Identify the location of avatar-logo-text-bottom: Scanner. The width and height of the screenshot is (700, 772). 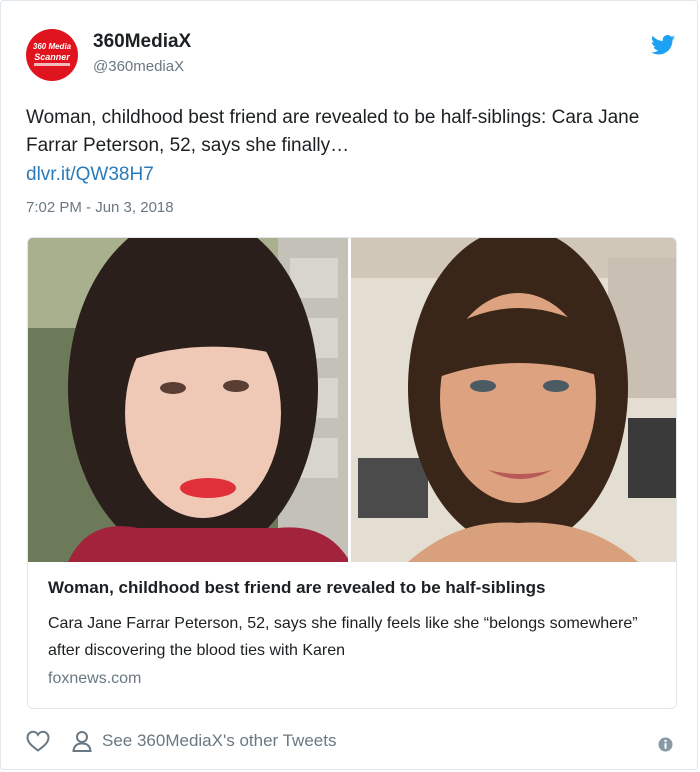
(52, 57).